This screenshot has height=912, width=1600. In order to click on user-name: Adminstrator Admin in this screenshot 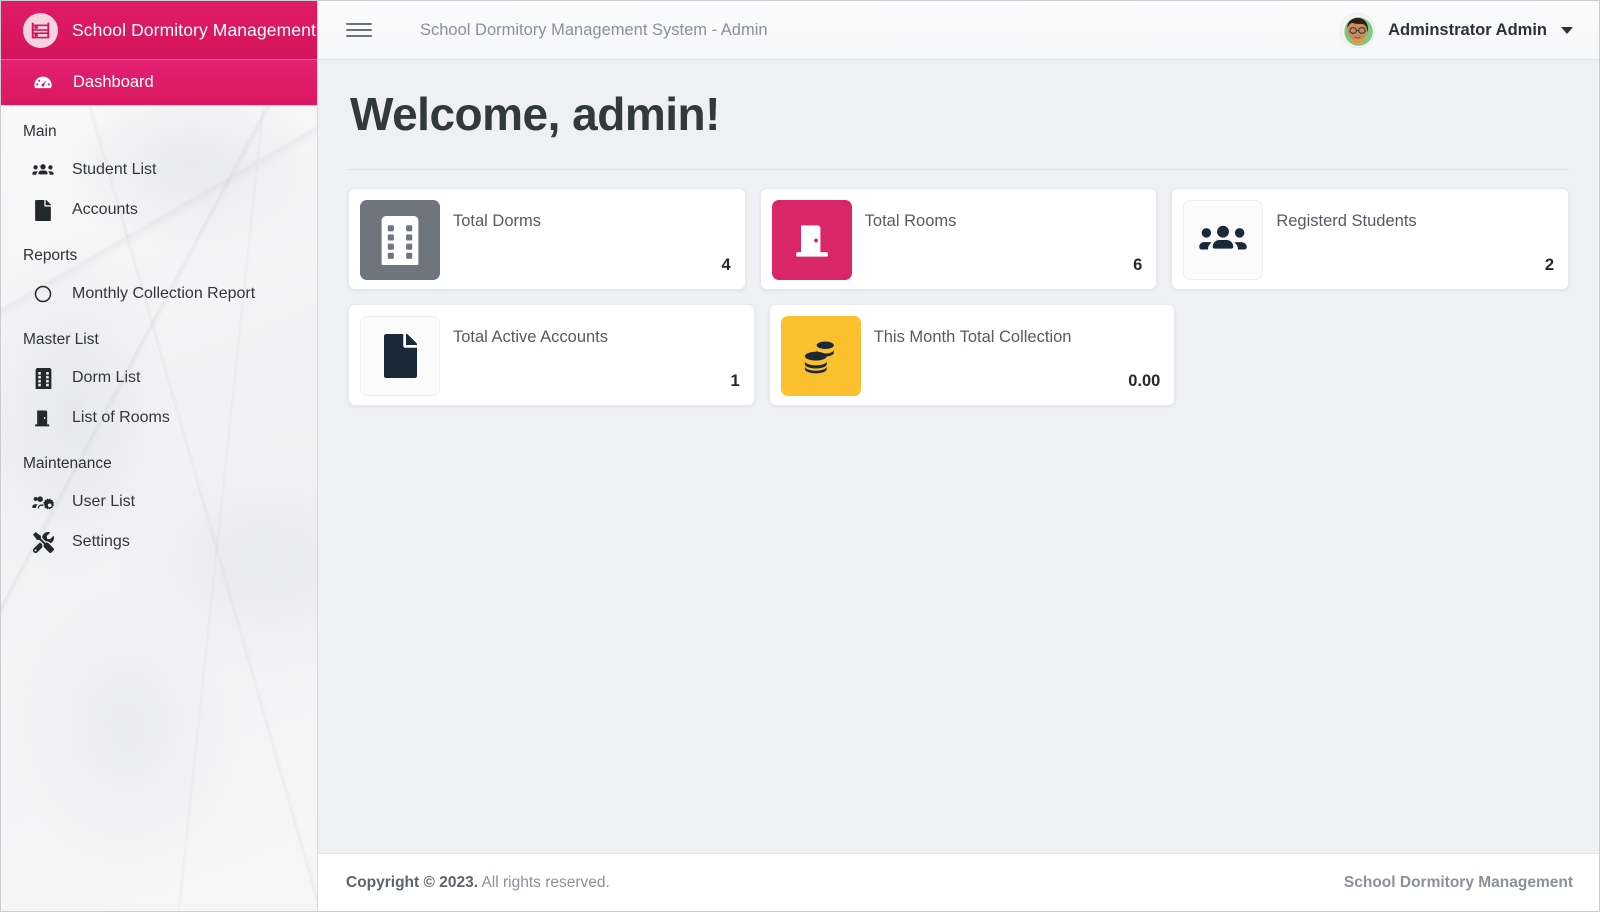, I will do `click(1467, 29)`.